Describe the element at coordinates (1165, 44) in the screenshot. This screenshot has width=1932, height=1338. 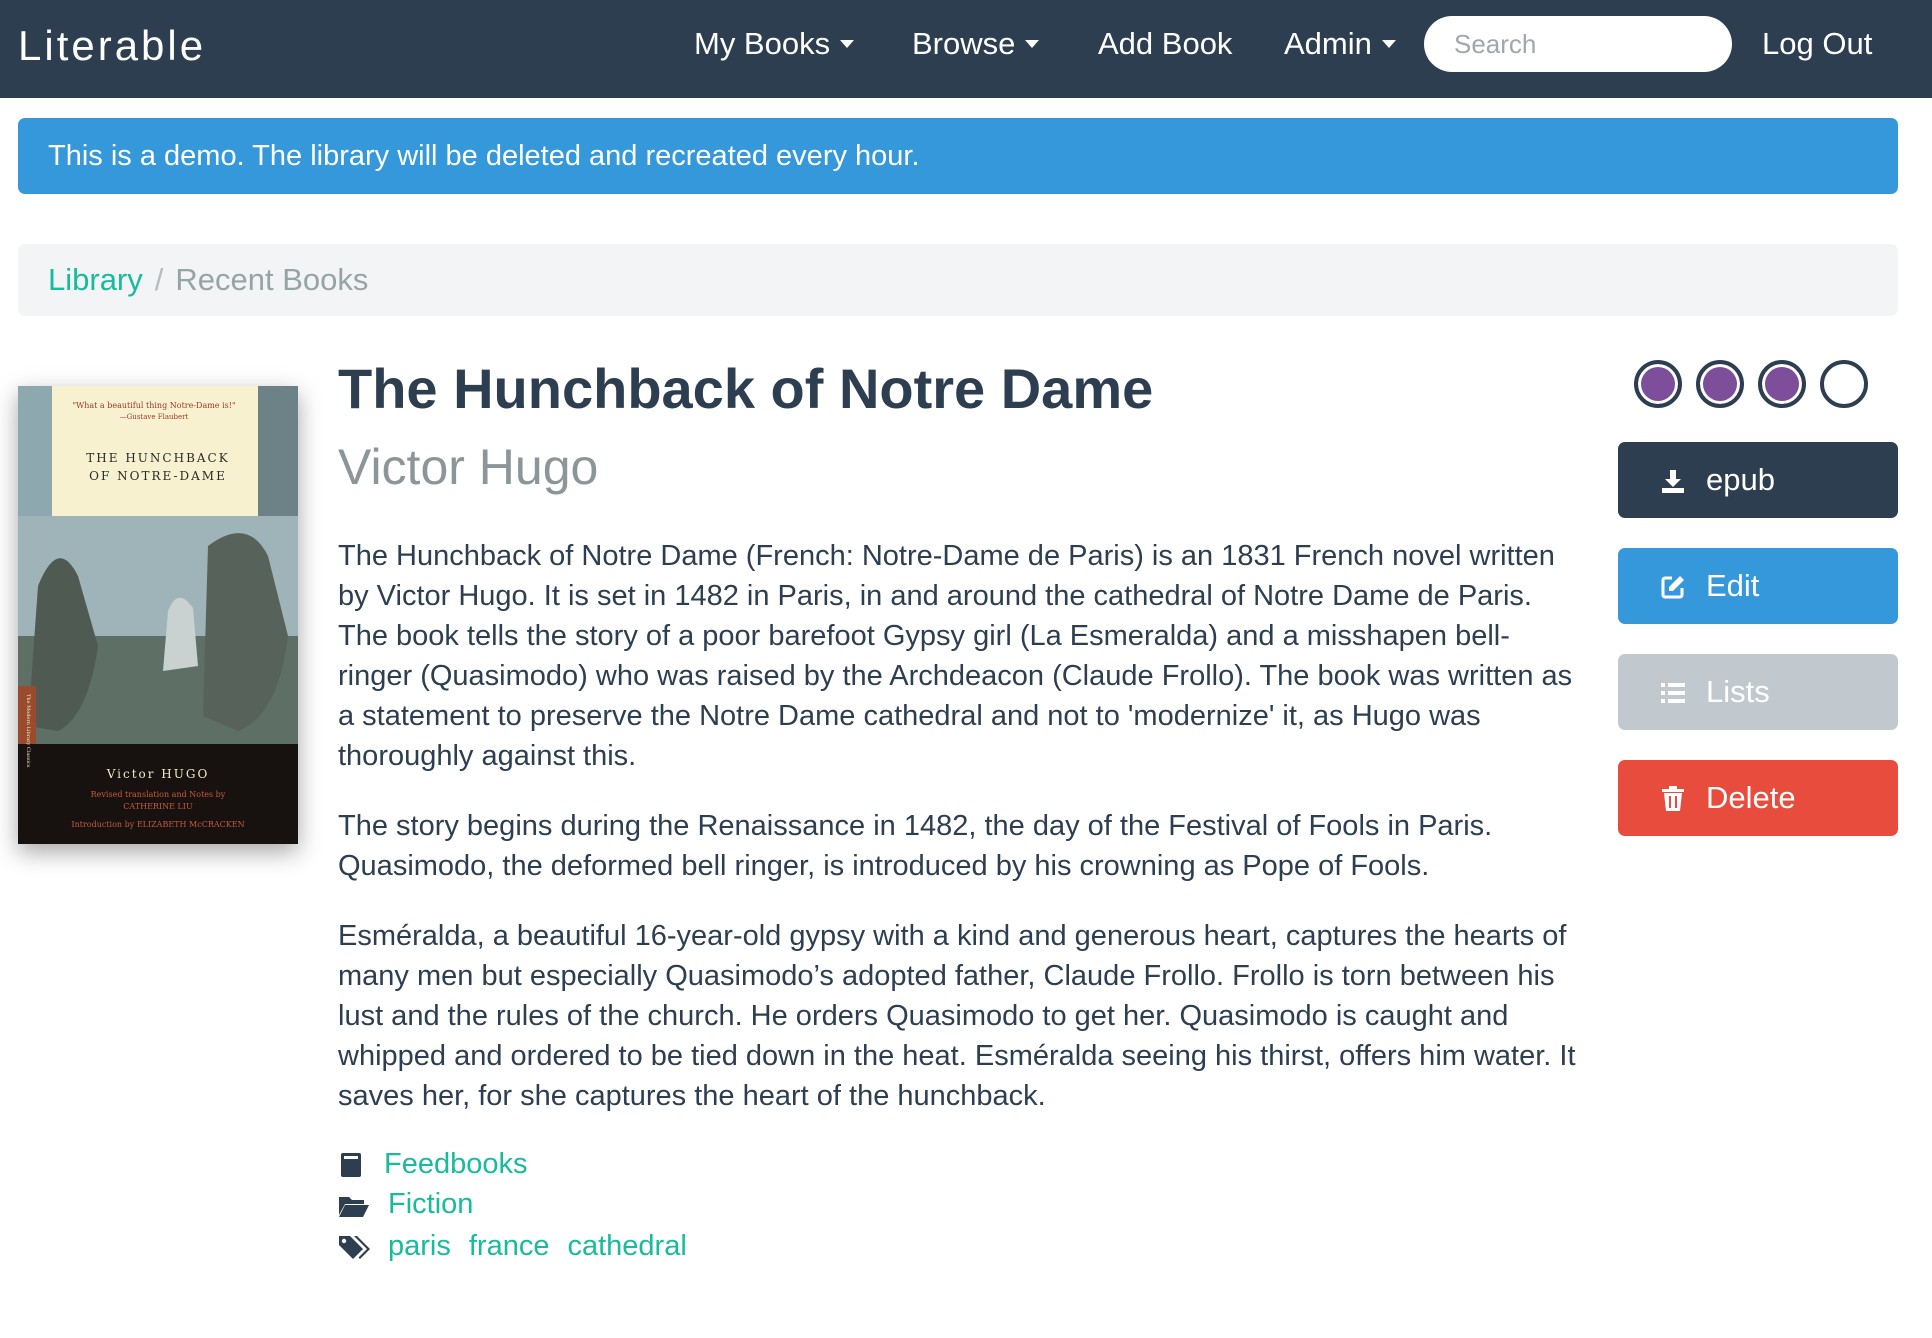
I see `nav-add-book: Add Book` at that location.